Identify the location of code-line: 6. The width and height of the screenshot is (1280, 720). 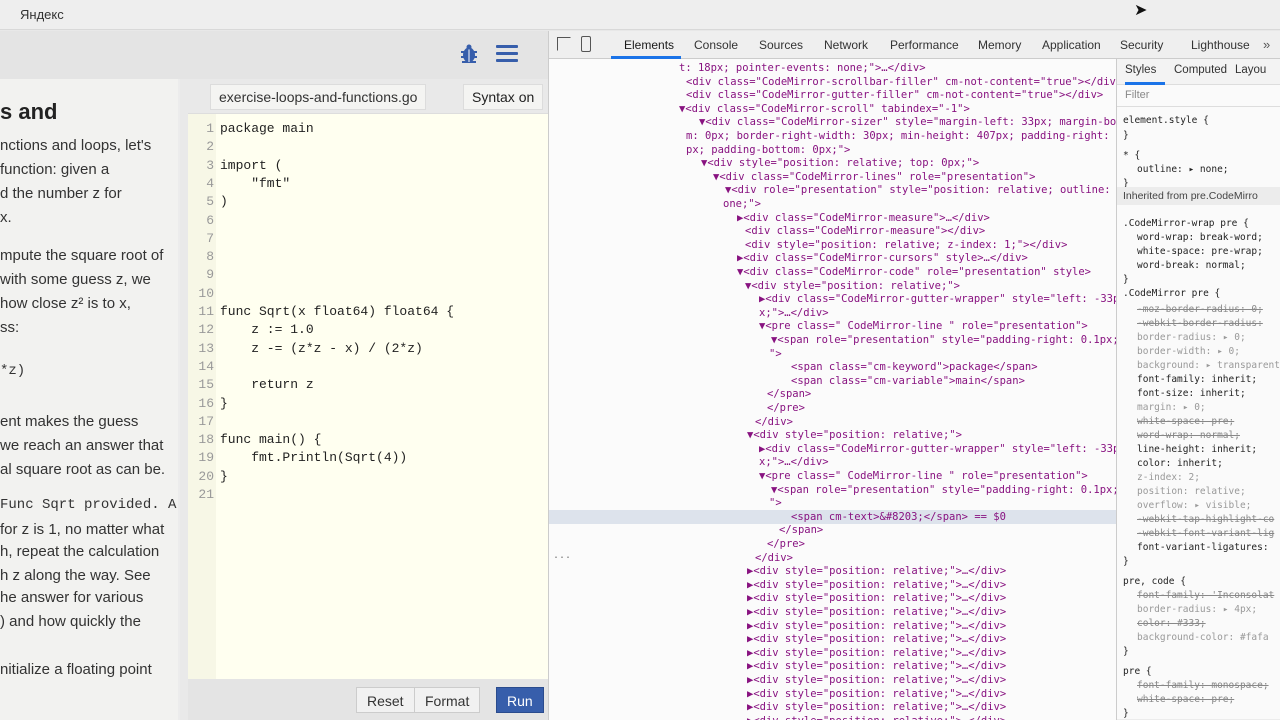
(204, 221).